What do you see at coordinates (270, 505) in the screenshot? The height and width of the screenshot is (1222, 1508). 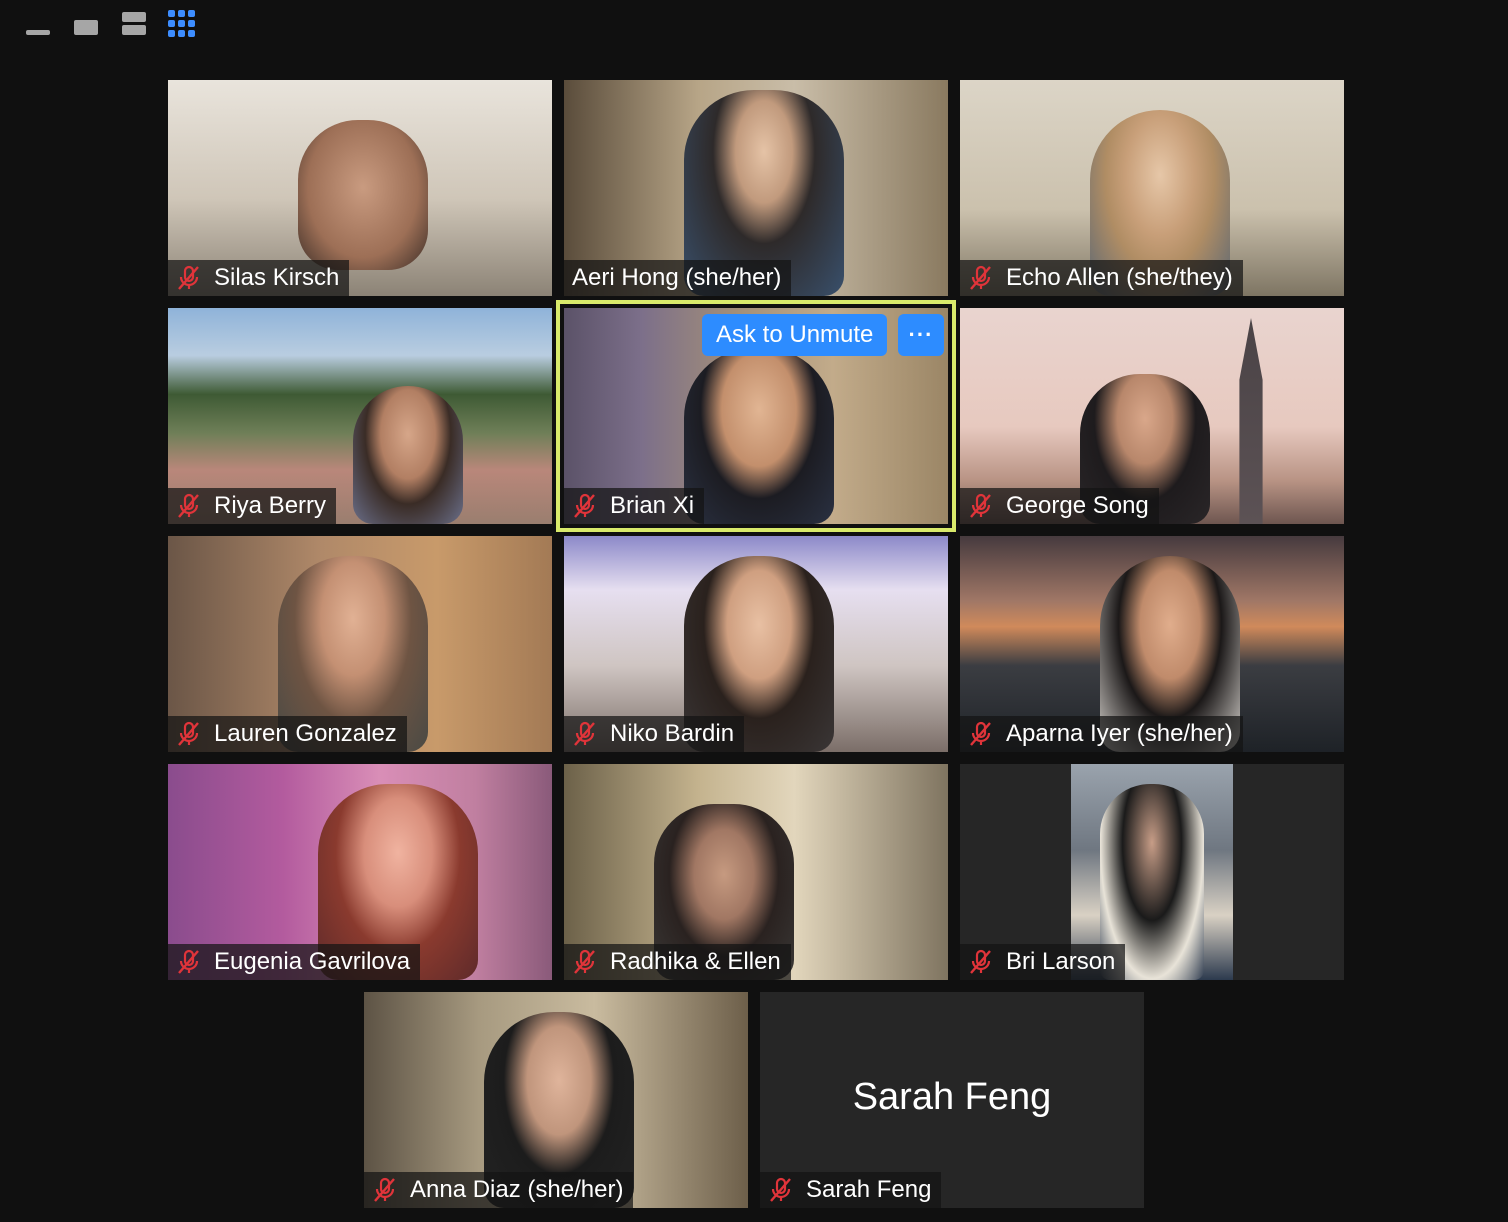 I see `participant-name: Riya Berry` at bounding box center [270, 505].